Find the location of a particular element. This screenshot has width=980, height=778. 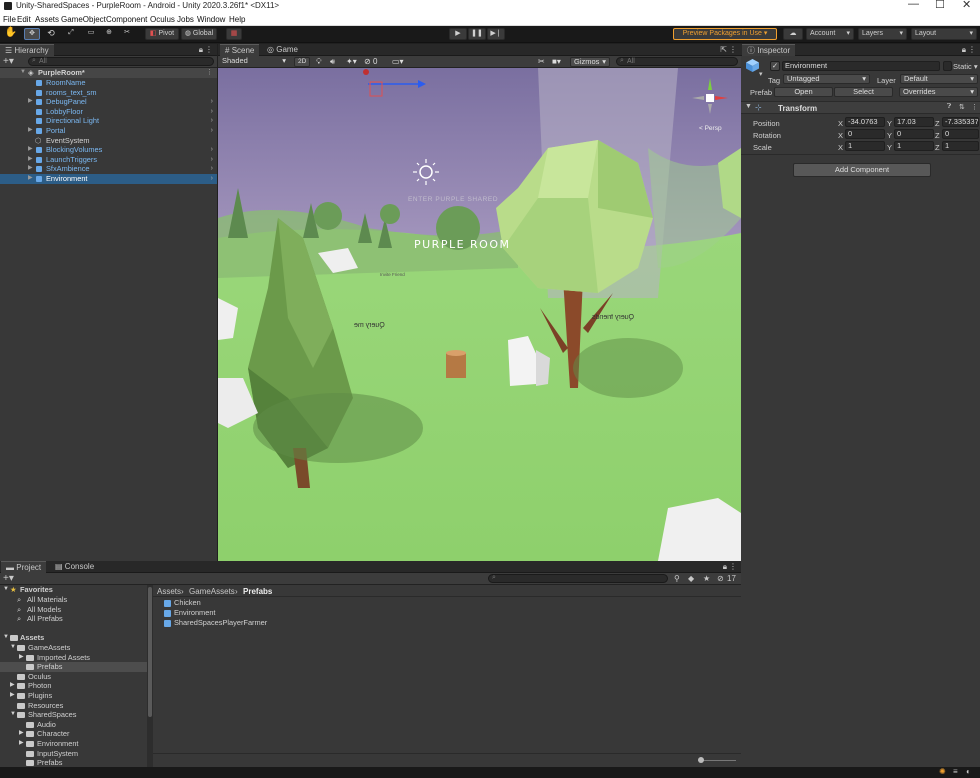

close-button: ✕ is located at coordinates (966, 5).